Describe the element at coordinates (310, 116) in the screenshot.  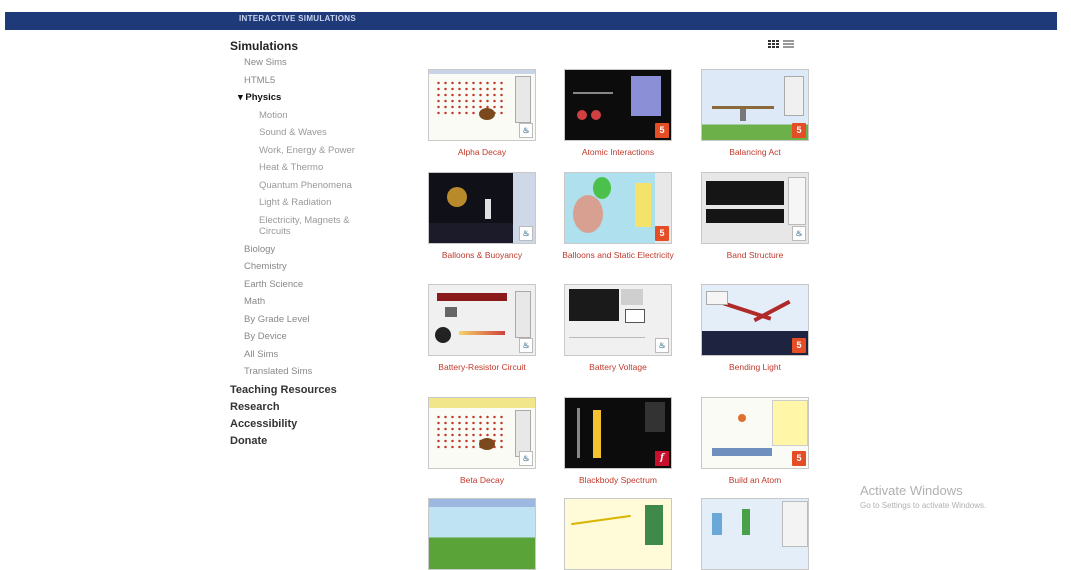
I see `sidebar-item-motion: Motion` at that location.